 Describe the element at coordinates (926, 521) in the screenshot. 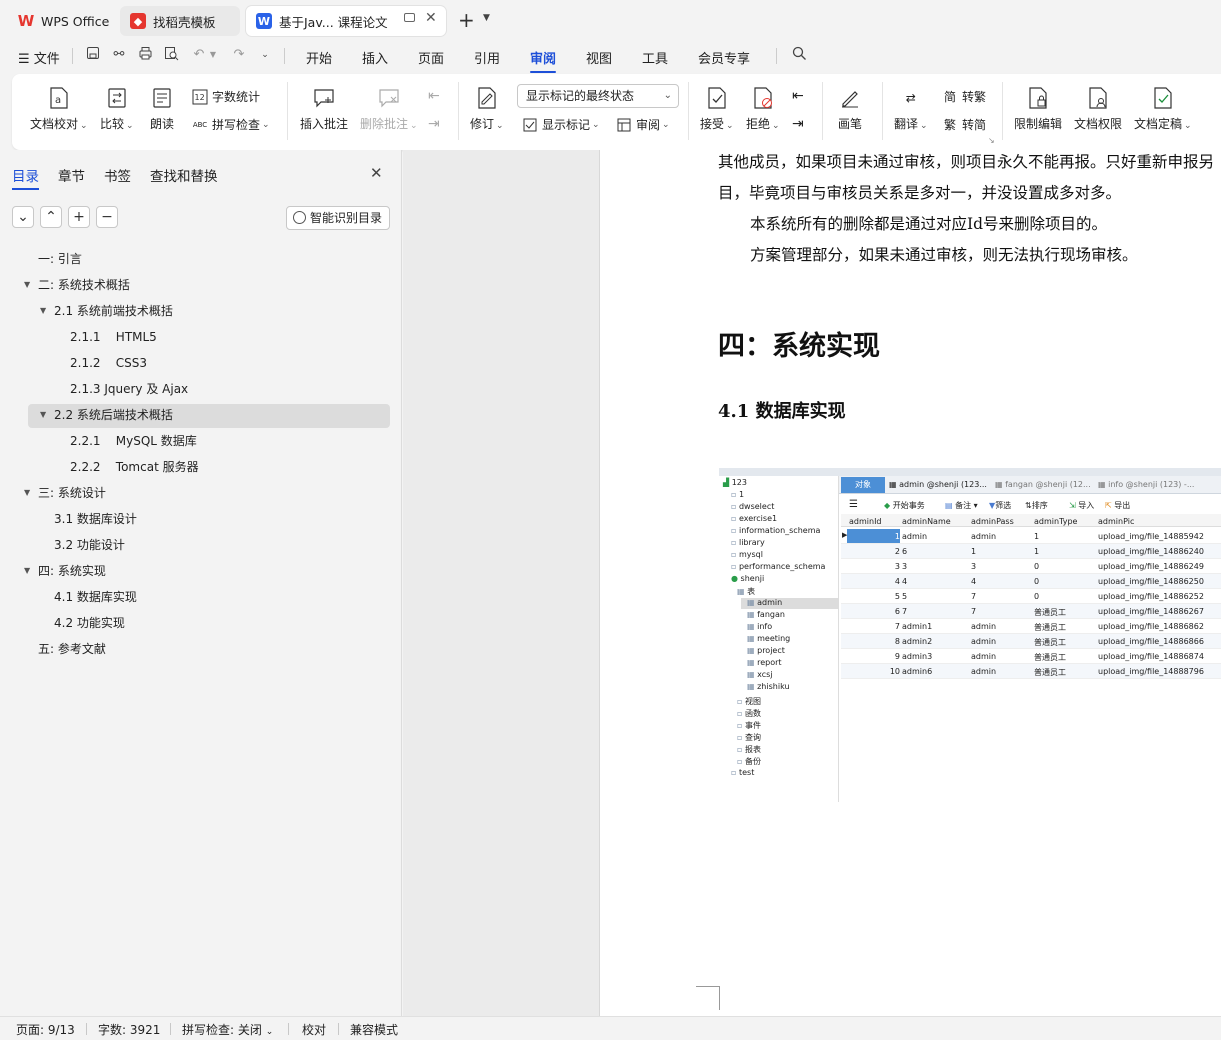

I see `shot-column-header: adminName` at that location.